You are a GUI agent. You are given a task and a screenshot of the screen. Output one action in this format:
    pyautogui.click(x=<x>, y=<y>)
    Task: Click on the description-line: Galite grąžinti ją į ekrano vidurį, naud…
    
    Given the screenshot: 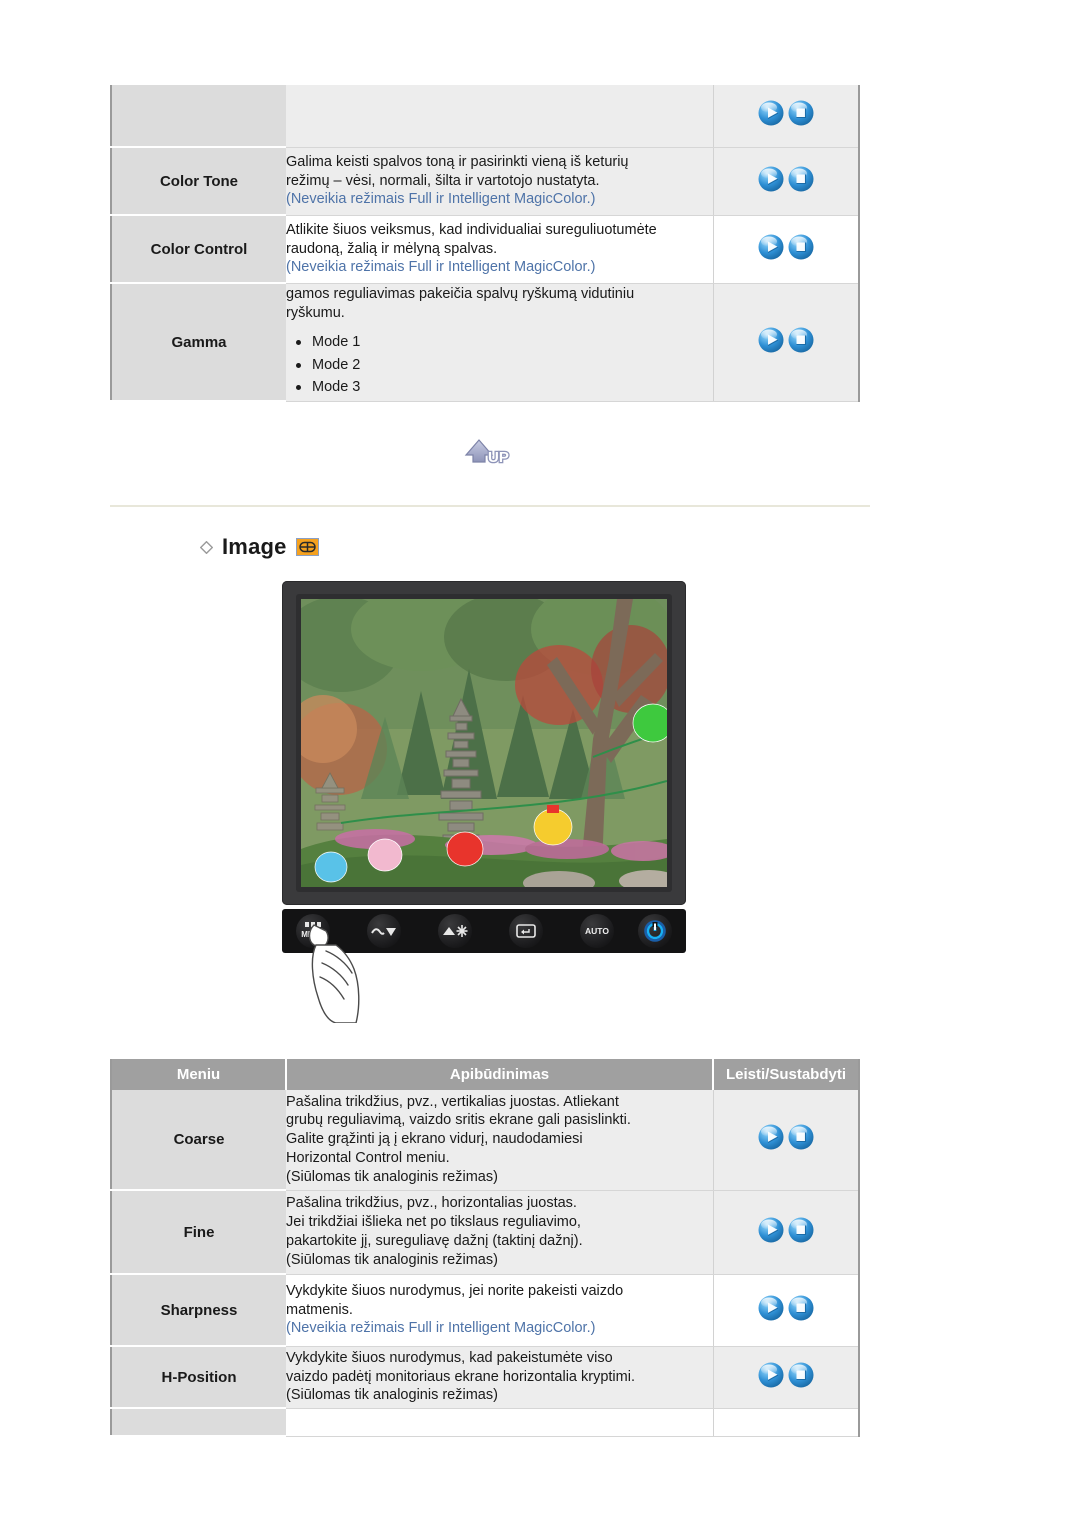 What is the action you would take?
    pyautogui.click(x=434, y=1139)
    